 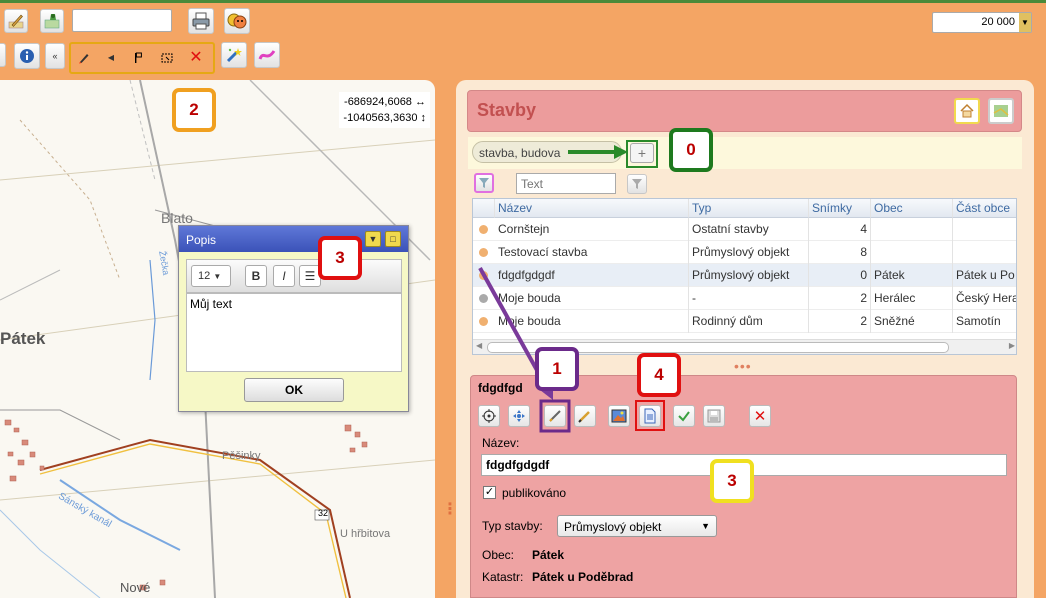 What do you see at coordinates (659, 375) in the screenshot?
I see `marker-4: 4` at bounding box center [659, 375].